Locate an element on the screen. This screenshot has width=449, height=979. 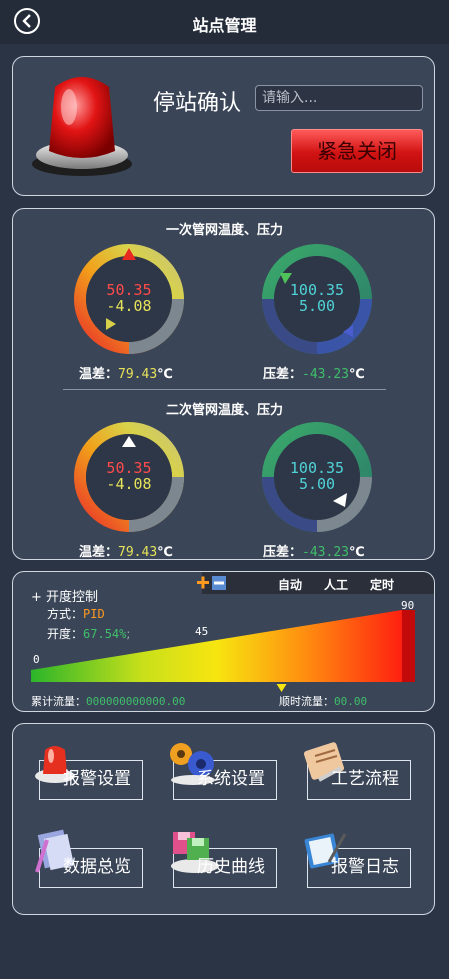
secondary-temperature-gauge: 50.35 -4.08 is located at coordinates (129, 477).